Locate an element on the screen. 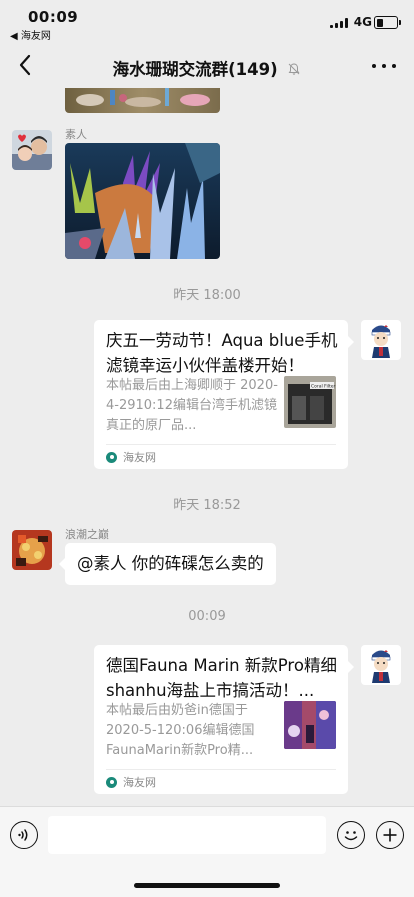 This screenshot has width=414, height=897. sender-name: 浪潮之巅 is located at coordinates (87, 534).